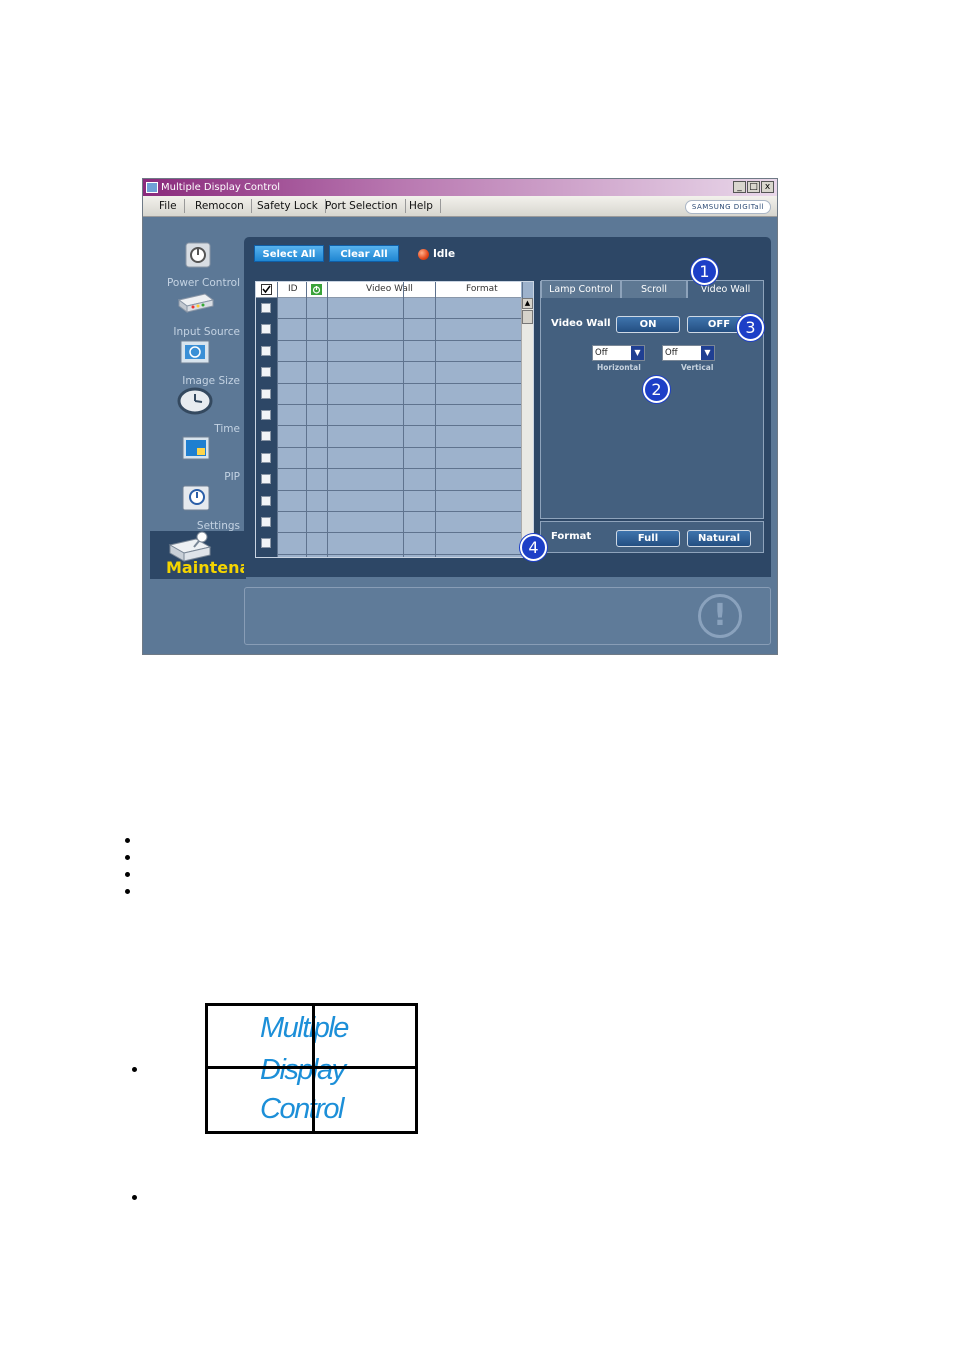 The image size is (954, 1350). Describe the element at coordinates (221, 187) in the screenshot. I see `window-title: Multiple Display Control` at that location.